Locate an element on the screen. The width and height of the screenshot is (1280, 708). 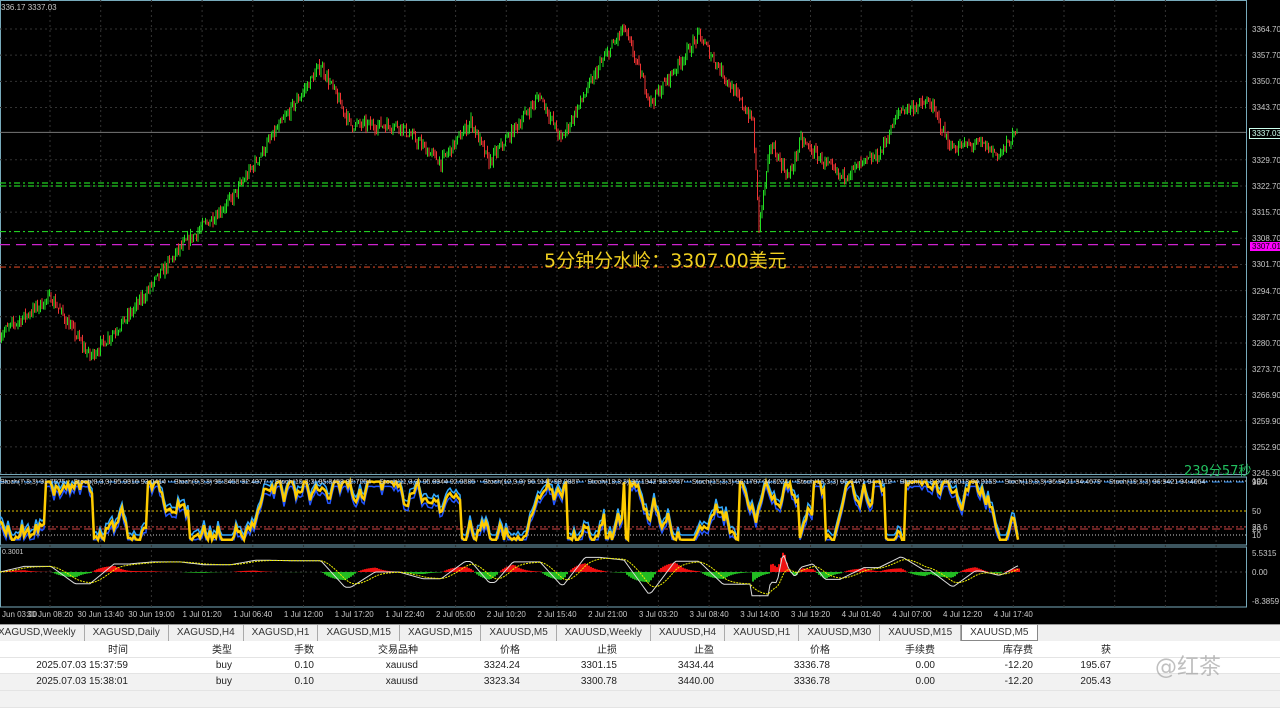
chart-tab: XAGUSD,Daily is located at coordinates (127, 633).